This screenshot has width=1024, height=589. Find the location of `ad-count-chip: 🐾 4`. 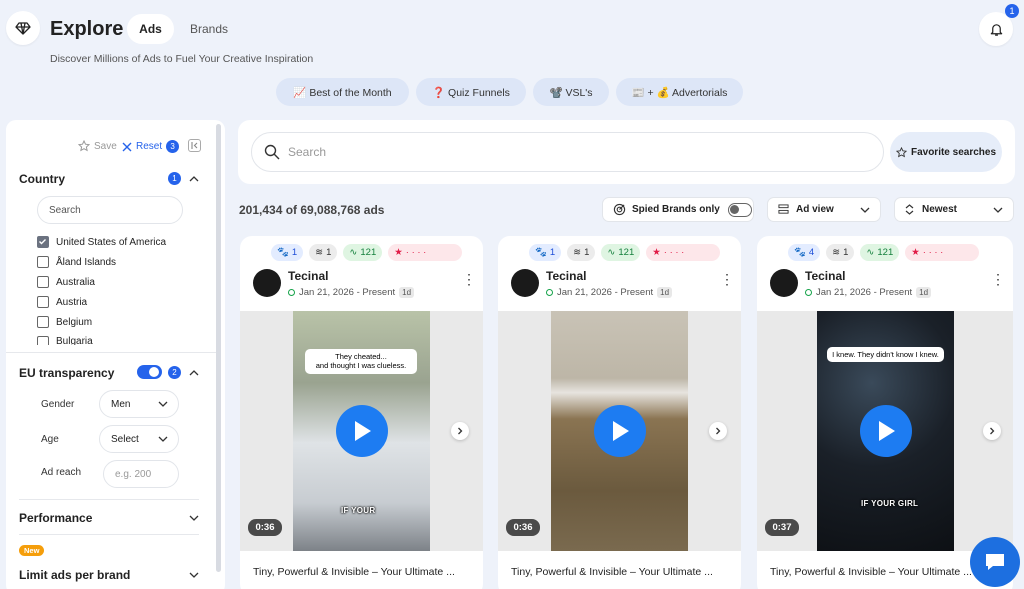

ad-count-chip: 🐾 4 is located at coordinates (804, 252).